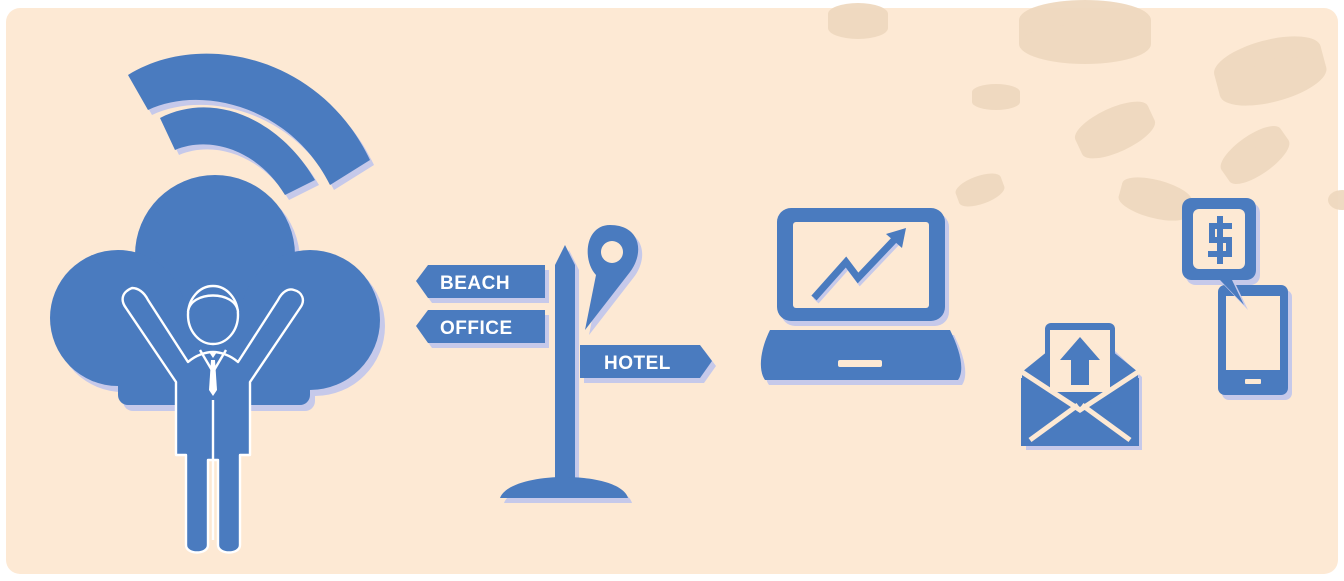  What do you see at coordinates (1255, 342) in the screenshot?
I see `smartphone-icon` at bounding box center [1255, 342].